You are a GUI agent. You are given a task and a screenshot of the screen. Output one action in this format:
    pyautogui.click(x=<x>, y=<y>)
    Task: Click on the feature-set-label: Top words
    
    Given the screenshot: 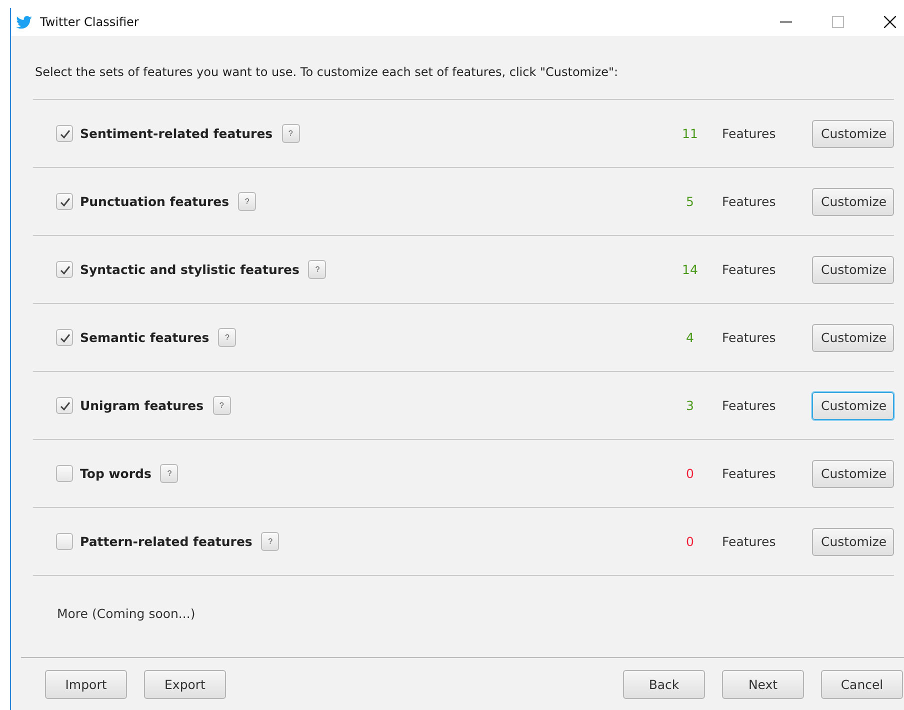 What is the action you would take?
    pyautogui.click(x=116, y=473)
    